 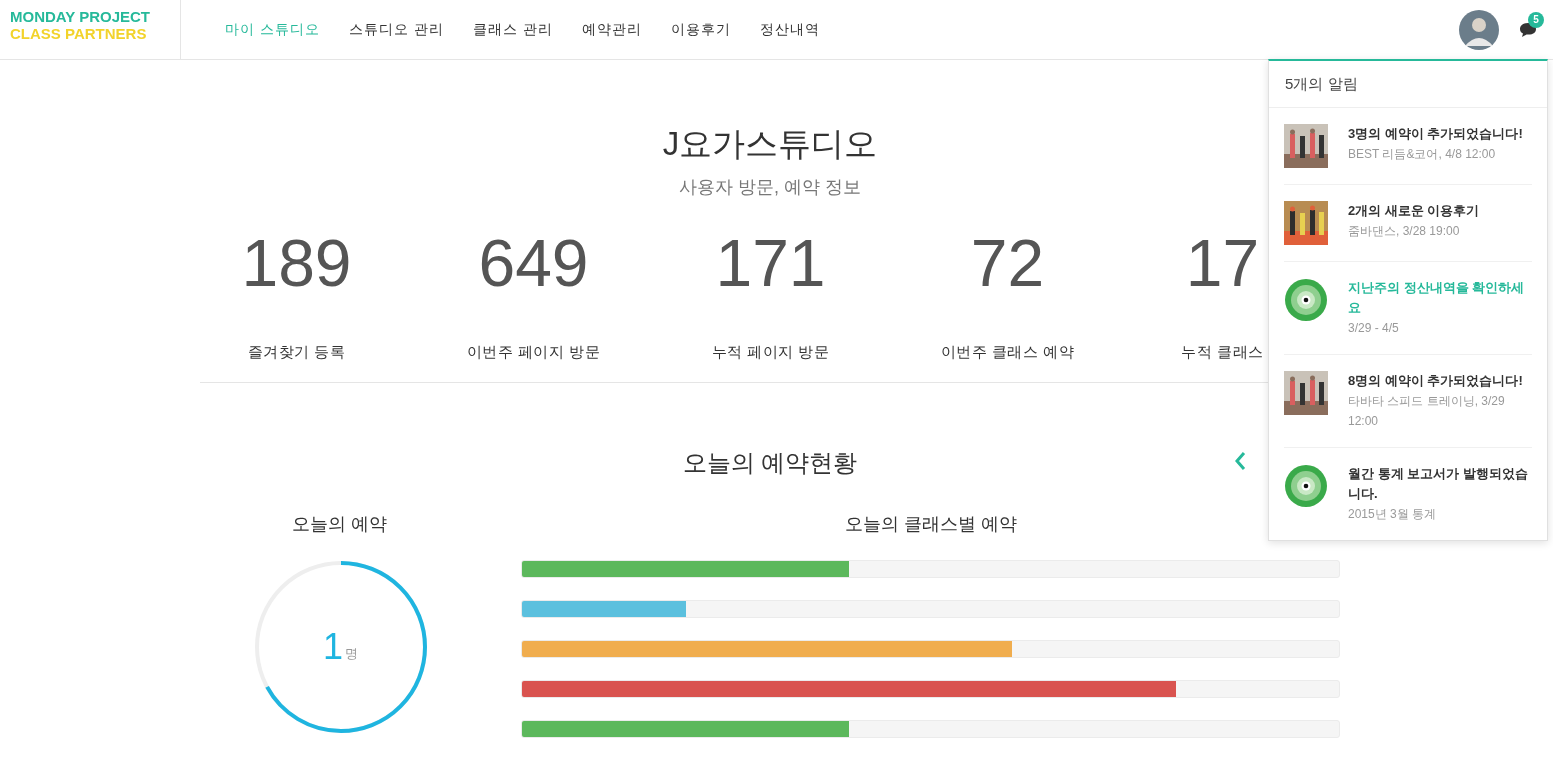 I want to click on nav-link: 클래스 관리, so click(x=512, y=29).